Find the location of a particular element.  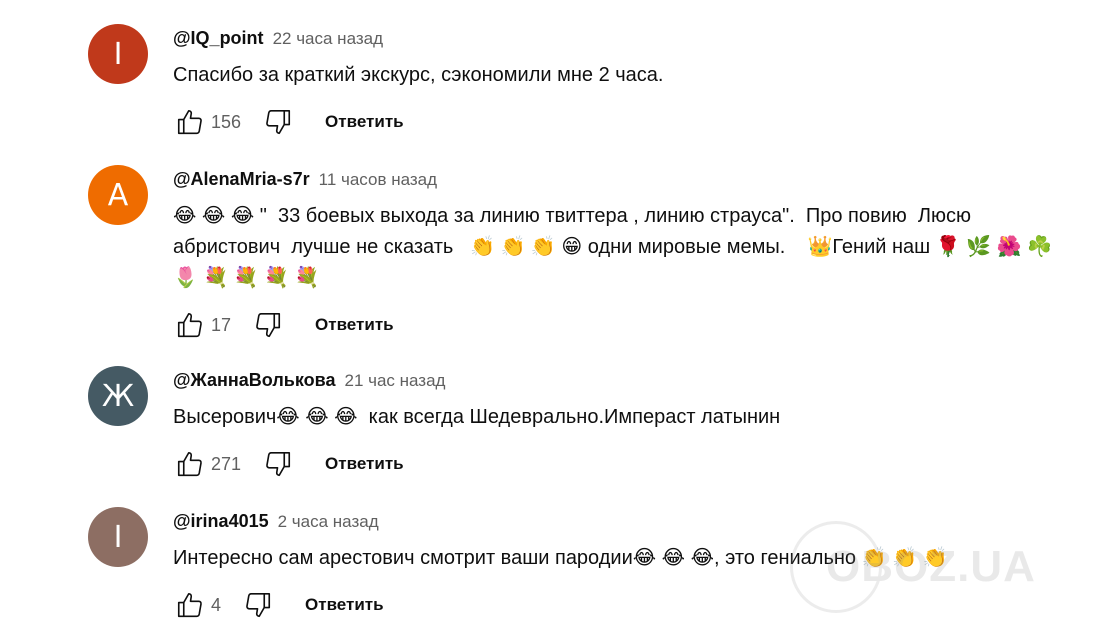

comment-meta: @AlenaMria-s7r 11 часов назад is located at coordinates (630, 179).